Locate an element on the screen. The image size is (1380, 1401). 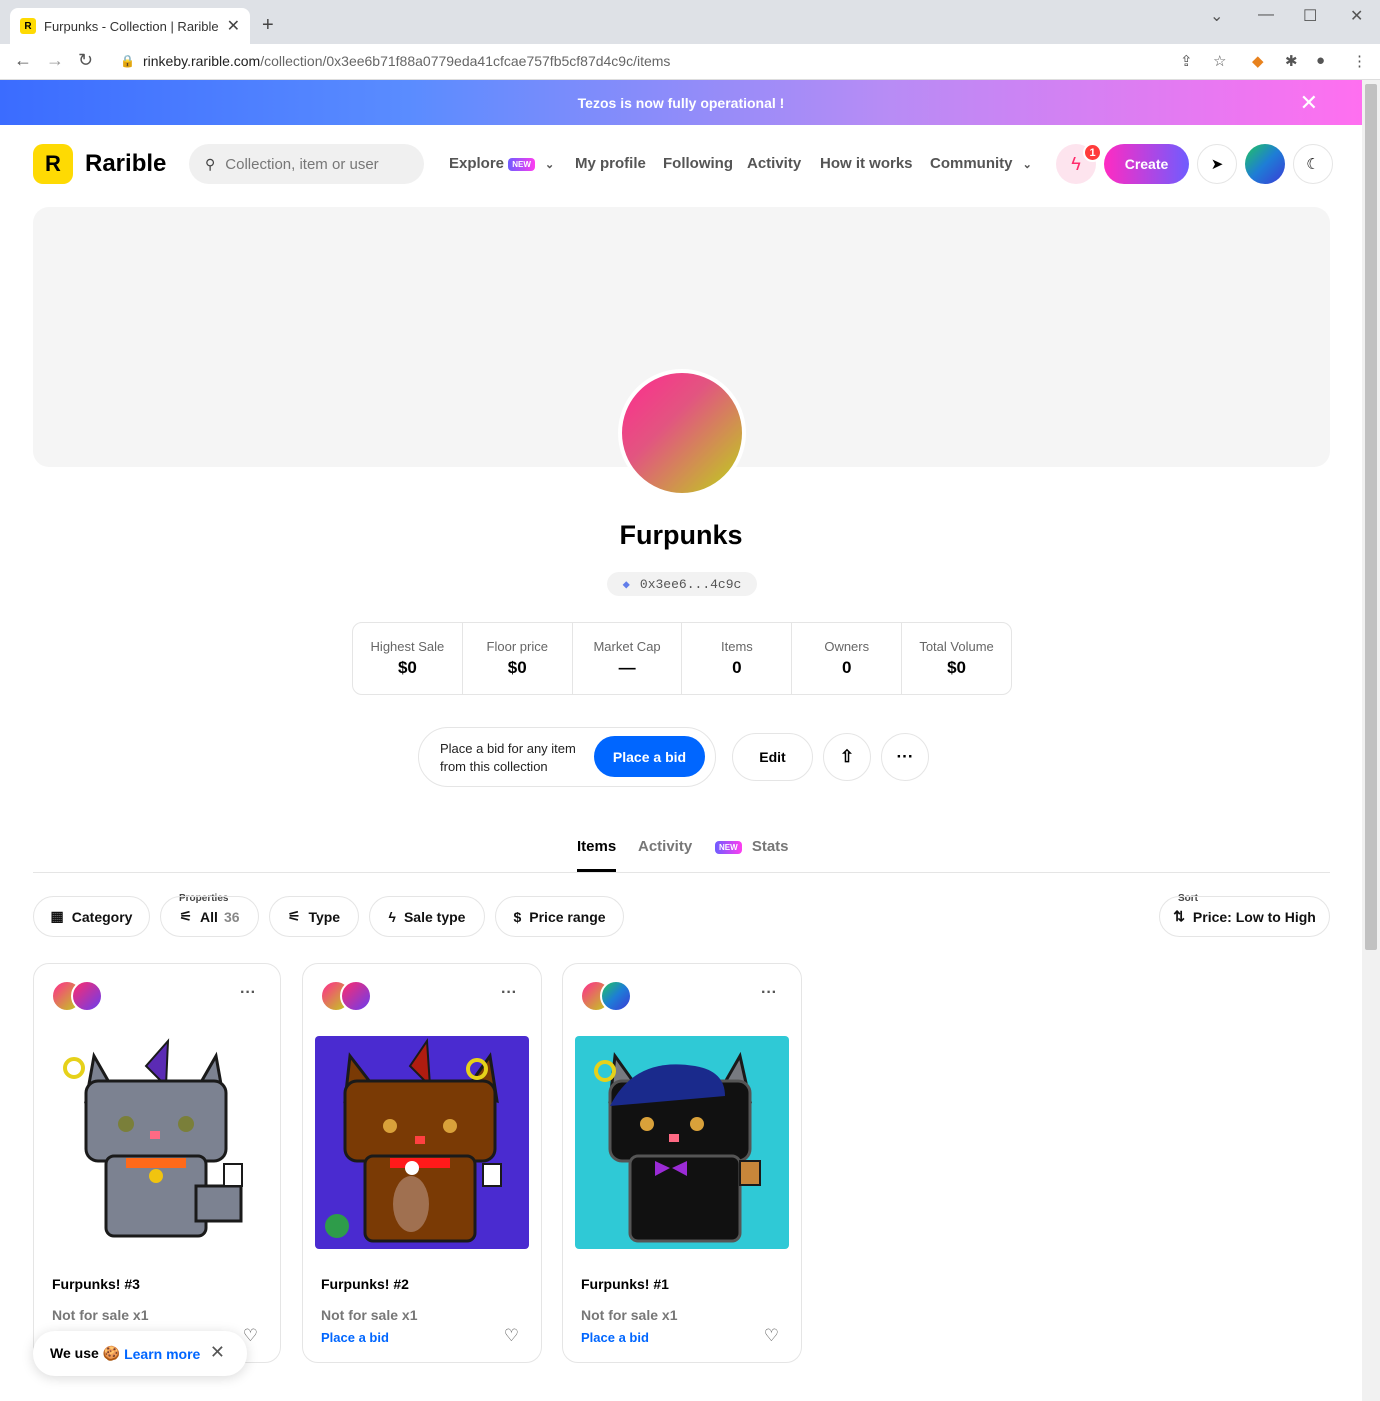
nav-following: Following is located at coordinates (698, 163).